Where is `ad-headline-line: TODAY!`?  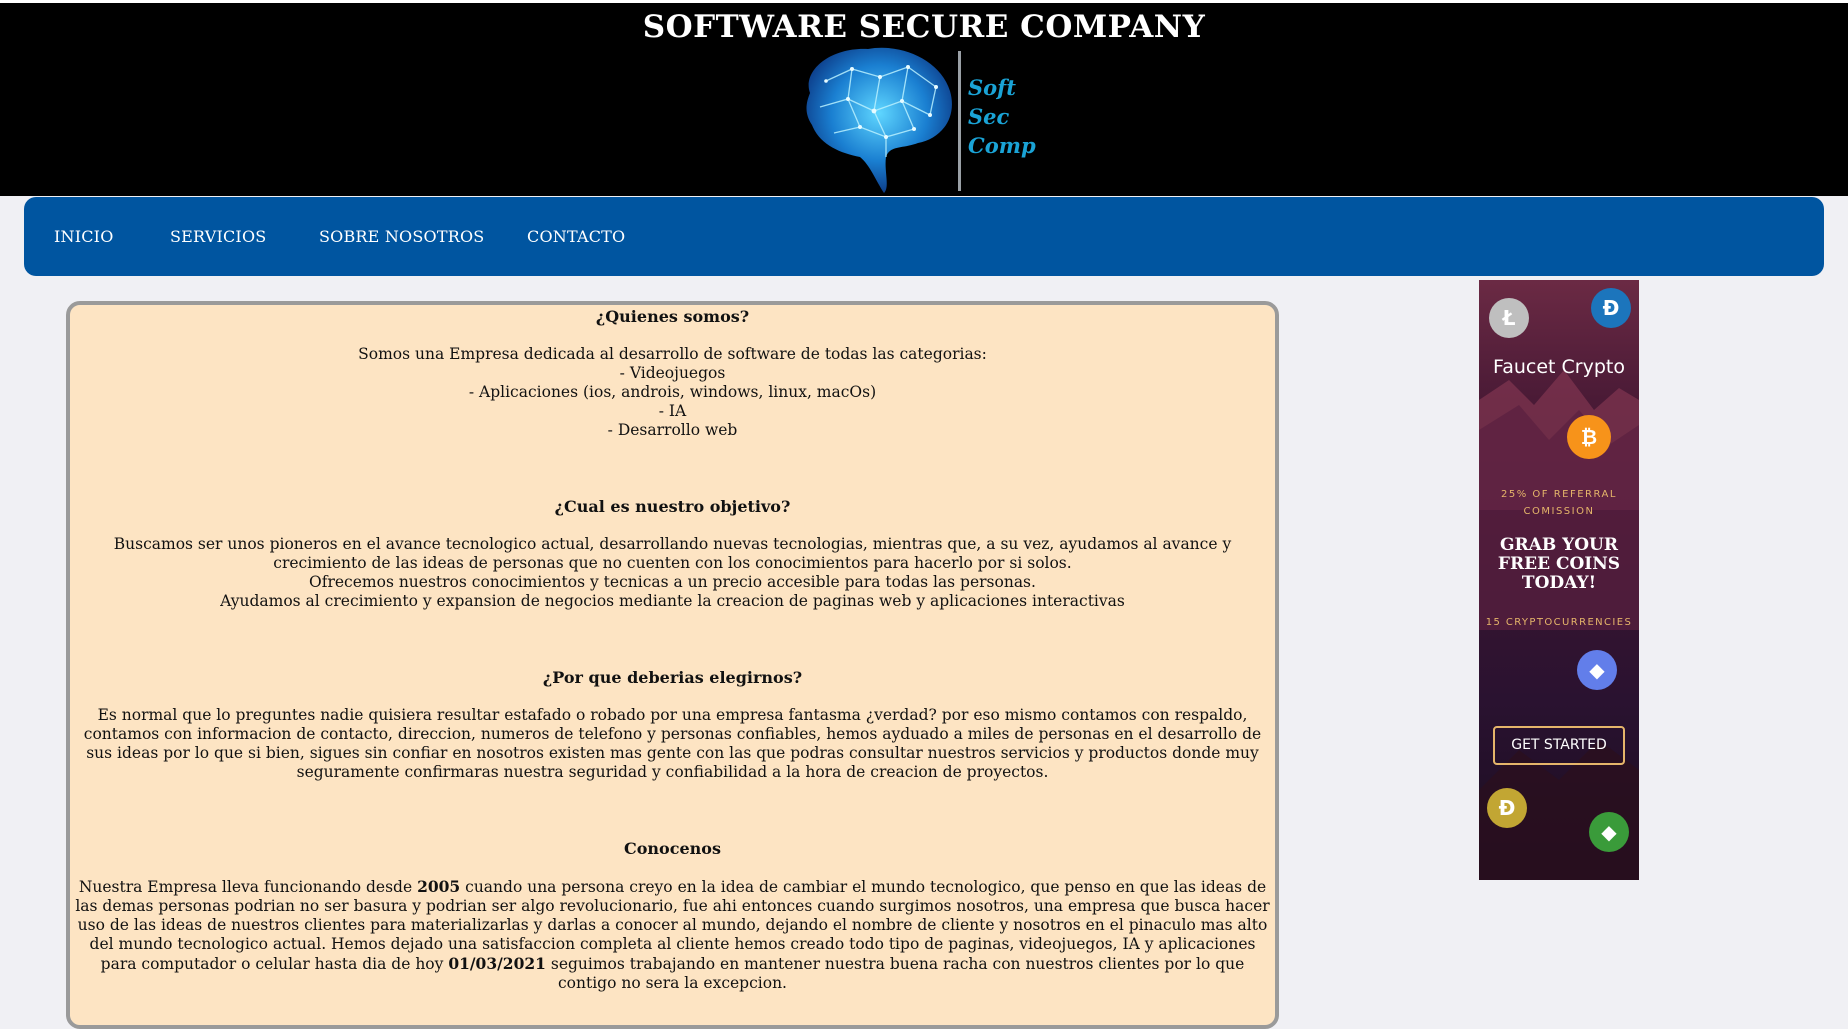 ad-headline-line: TODAY! is located at coordinates (1559, 583).